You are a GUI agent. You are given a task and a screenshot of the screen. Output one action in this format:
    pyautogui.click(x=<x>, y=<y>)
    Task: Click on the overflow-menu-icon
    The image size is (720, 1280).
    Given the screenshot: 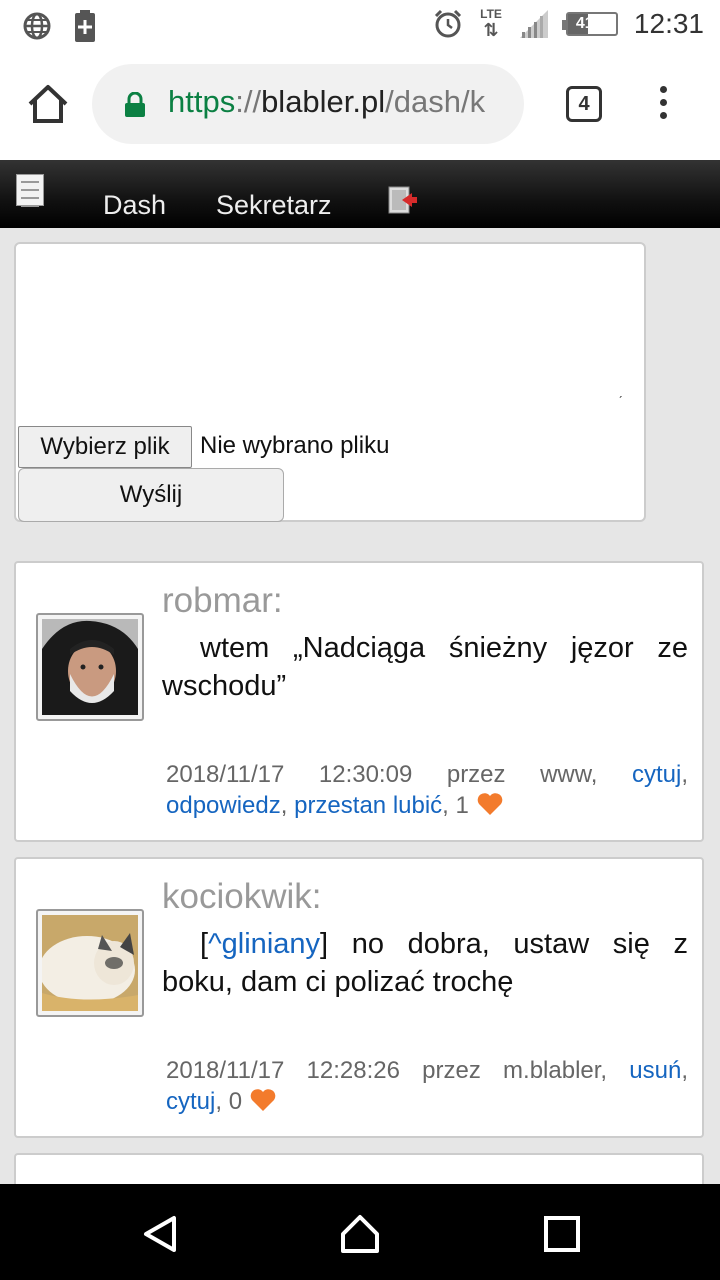 What is the action you would take?
    pyautogui.click(x=663, y=106)
    